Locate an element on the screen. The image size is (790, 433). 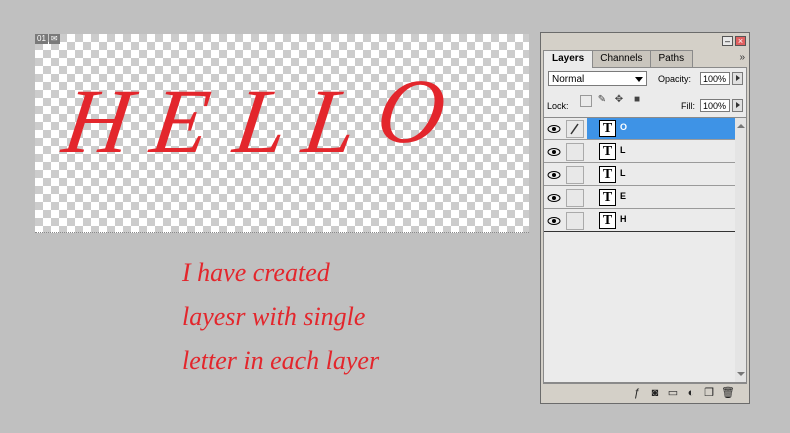
opacity-slider-button is located at coordinates (737, 78).